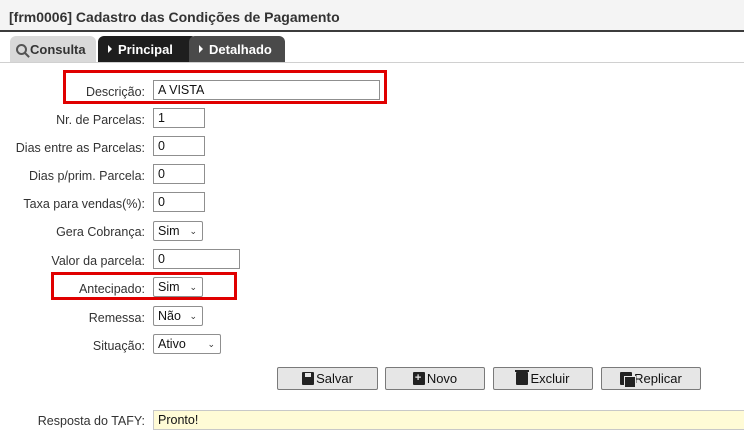  I want to click on response-output: Pronto!, so click(448, 420).